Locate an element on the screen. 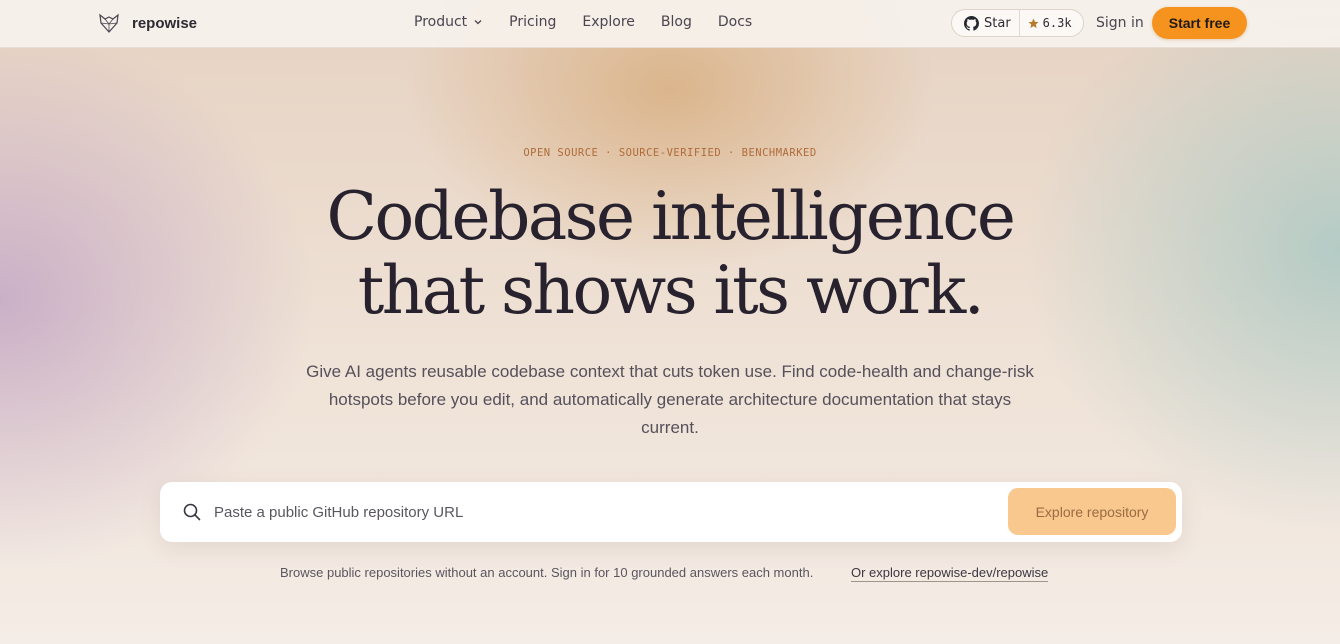 The image size is (1340, 644). explore-repowise-link: Or explore repowise-dev/repowise is located at coordinates (950, 573).